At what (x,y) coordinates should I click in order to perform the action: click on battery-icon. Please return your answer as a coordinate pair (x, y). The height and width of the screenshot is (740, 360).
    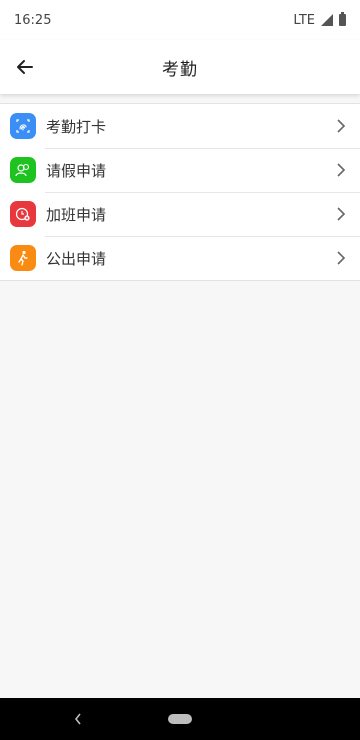
    Looking at the image, I should click on (342, 19).